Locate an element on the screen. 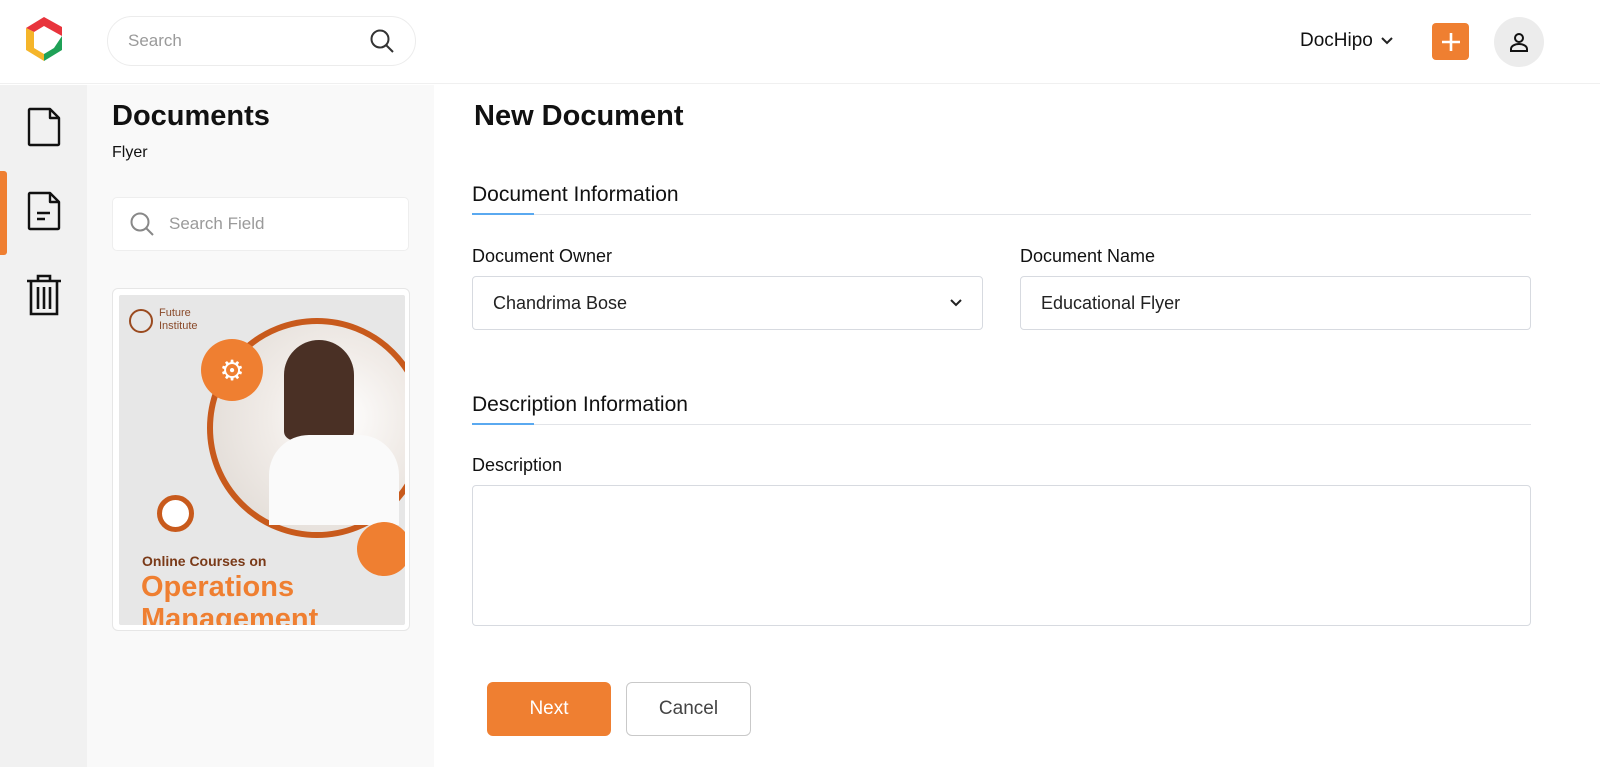  panel-subtitle: Flyer is located at coordinates (130, 152).